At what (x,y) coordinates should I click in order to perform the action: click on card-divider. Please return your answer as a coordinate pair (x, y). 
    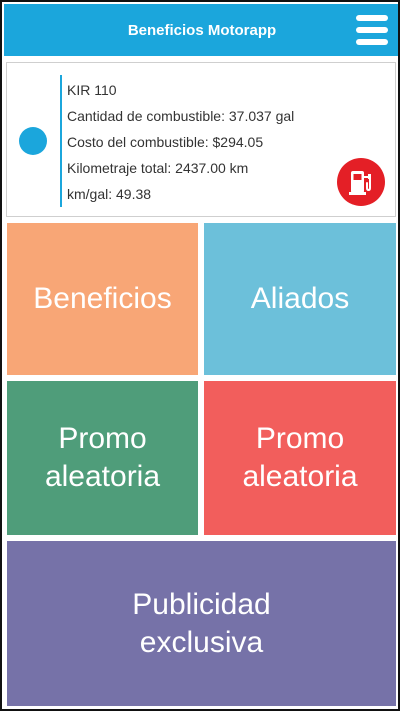
    Looking at the image, I should click on (61, 141).